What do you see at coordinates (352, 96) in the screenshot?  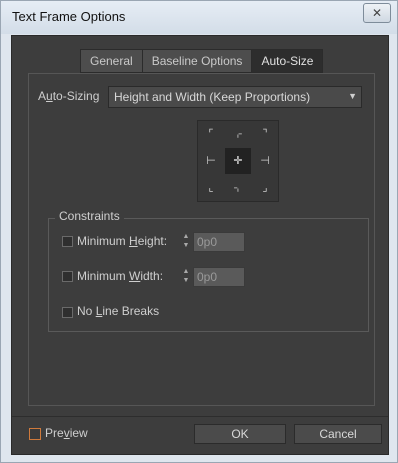 I see `chevron-down-icon: ▼` at bounding box center [352, 96].